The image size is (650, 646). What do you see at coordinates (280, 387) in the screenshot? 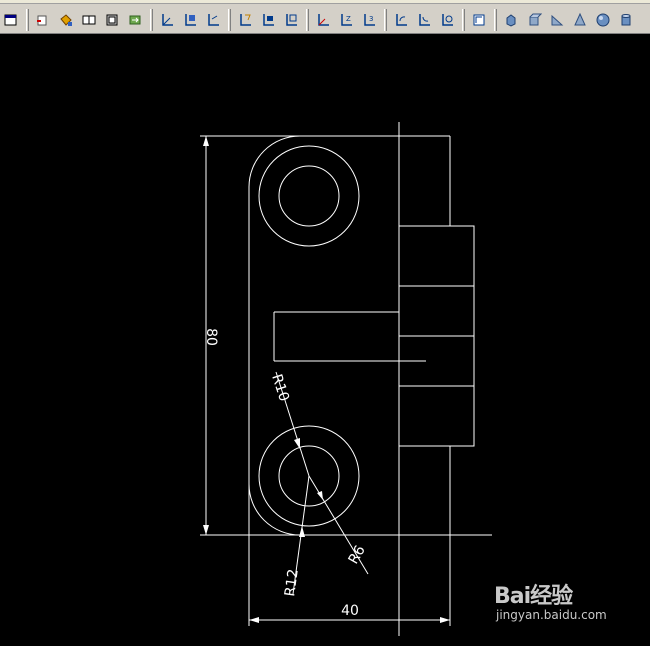
I see `r10-label: R10` at bounding box center [280, 387].